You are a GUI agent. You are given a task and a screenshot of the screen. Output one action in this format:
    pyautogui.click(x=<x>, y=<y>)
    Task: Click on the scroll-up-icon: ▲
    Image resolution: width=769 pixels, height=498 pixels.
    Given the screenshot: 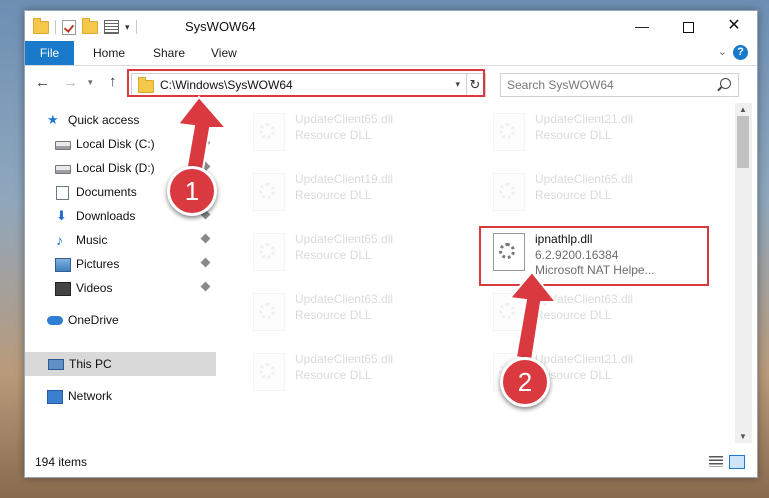 What is the action you would take?
    pyautogui.click(x=743, y=109)
    